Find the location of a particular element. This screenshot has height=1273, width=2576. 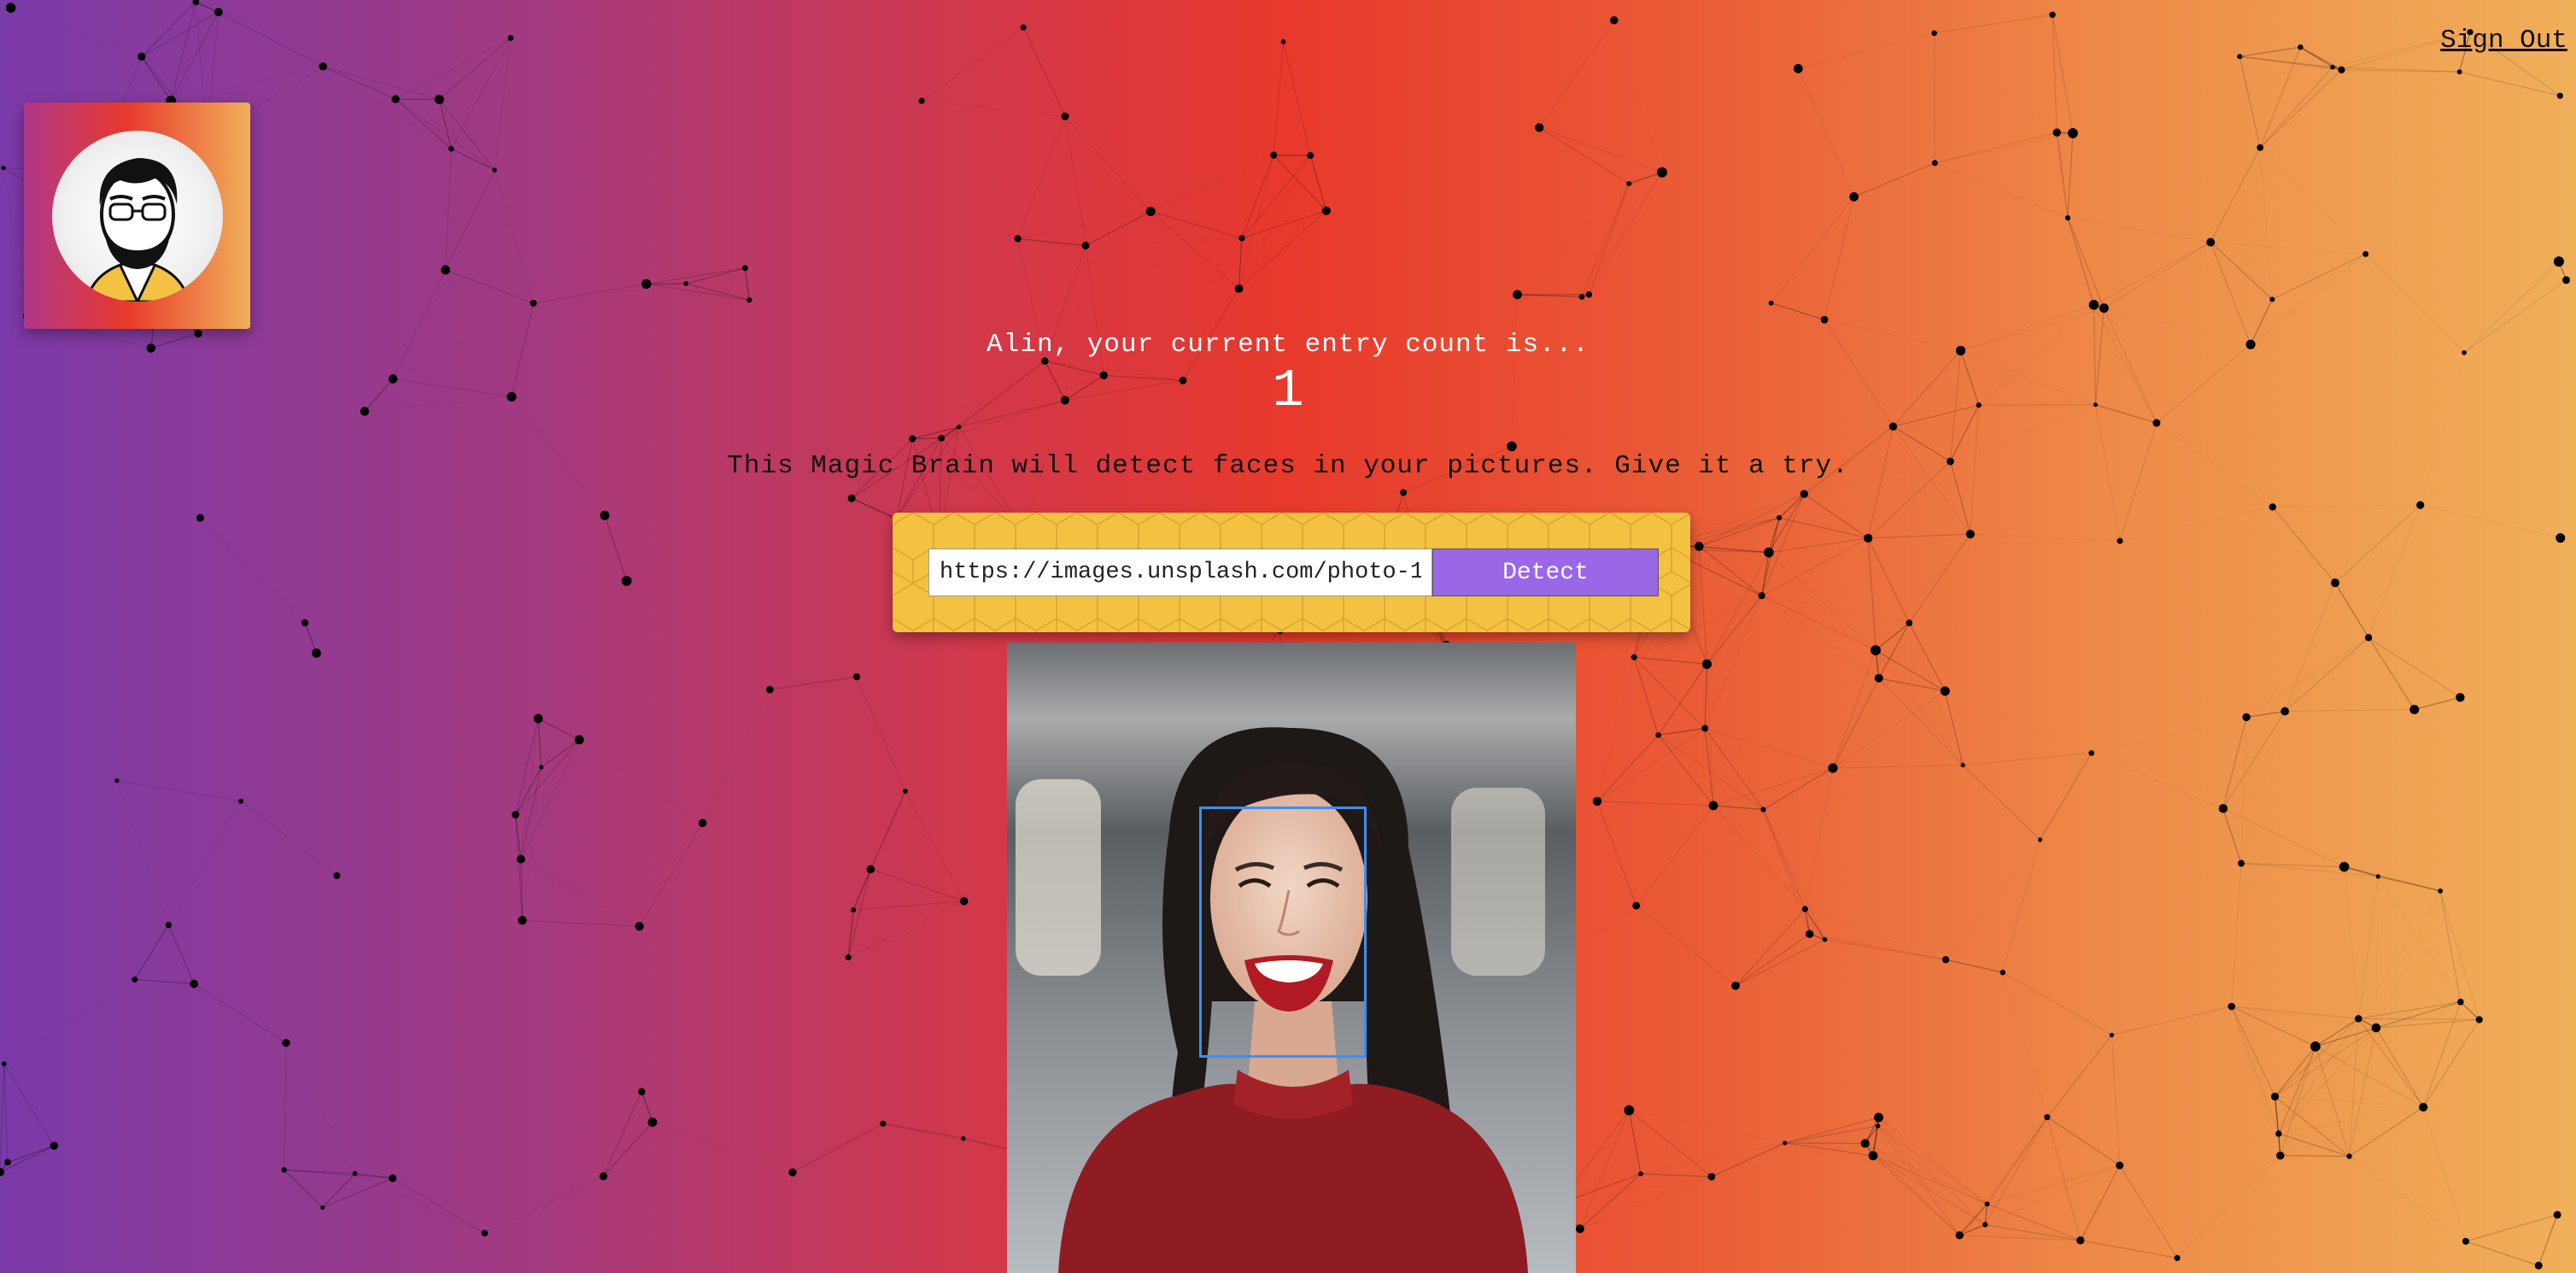

avatar-portrait-icon is located at coordinates (137, 216).